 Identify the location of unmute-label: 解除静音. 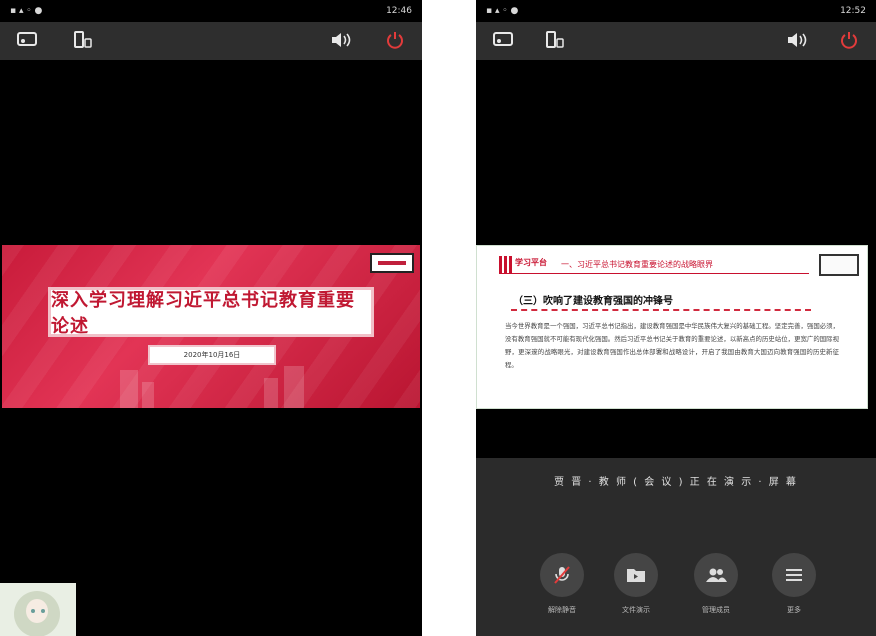
(562, 610).